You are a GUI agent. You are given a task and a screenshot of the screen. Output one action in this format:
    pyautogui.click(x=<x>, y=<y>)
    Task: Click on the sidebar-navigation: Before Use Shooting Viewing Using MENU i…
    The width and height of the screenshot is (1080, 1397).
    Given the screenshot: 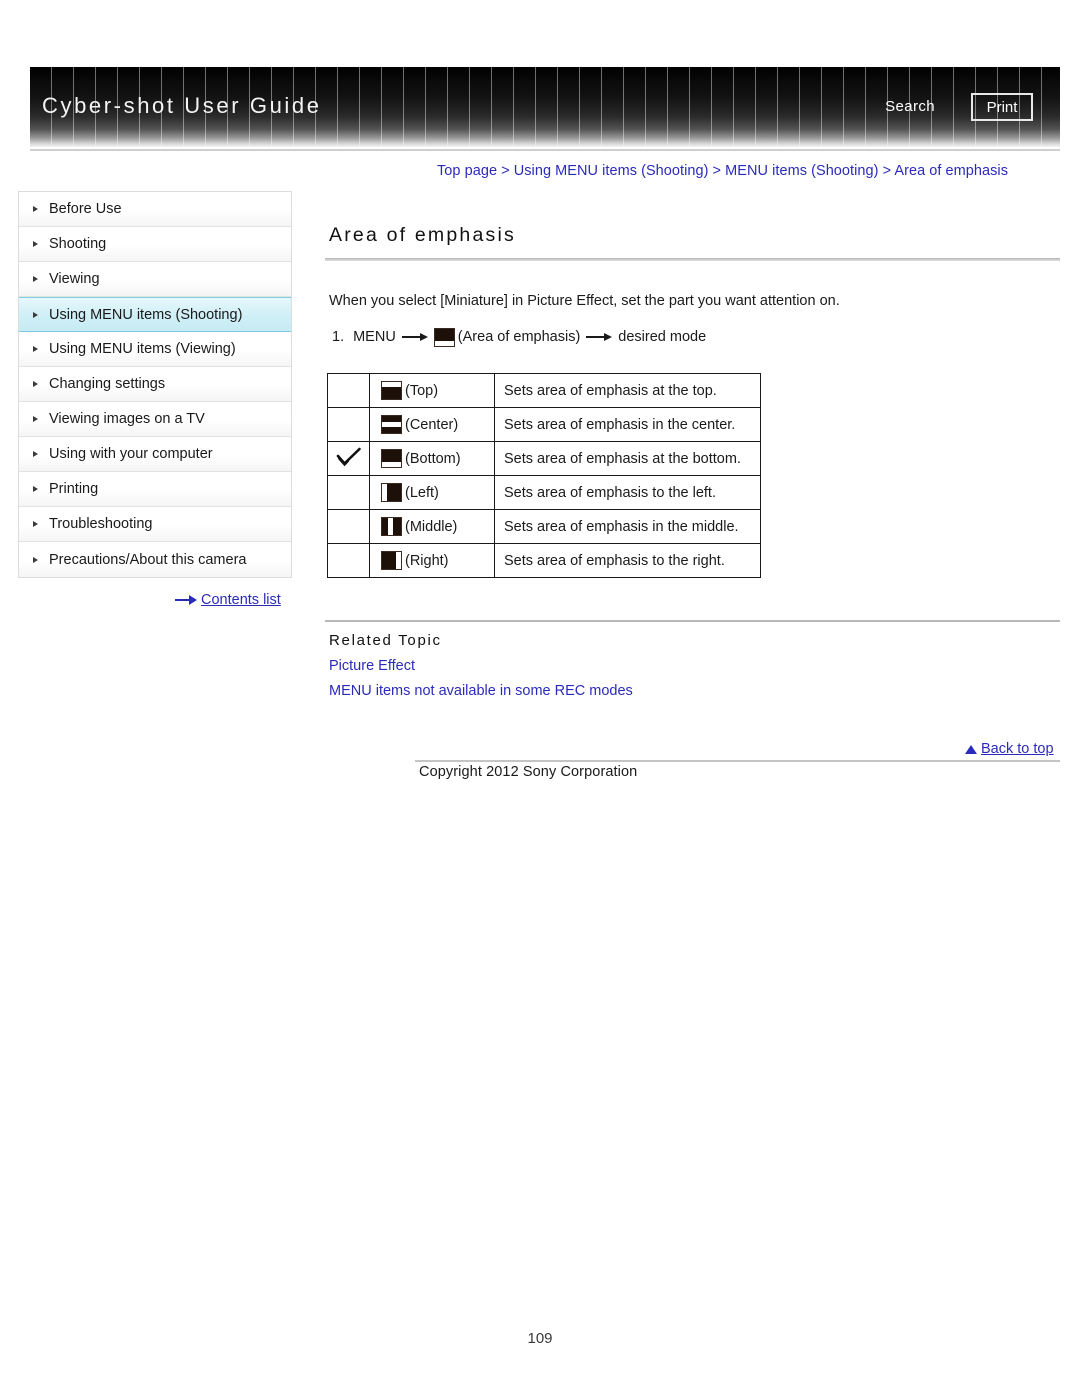 What is the action you would take?
    pyautogui.click(x=155, y=384)
    